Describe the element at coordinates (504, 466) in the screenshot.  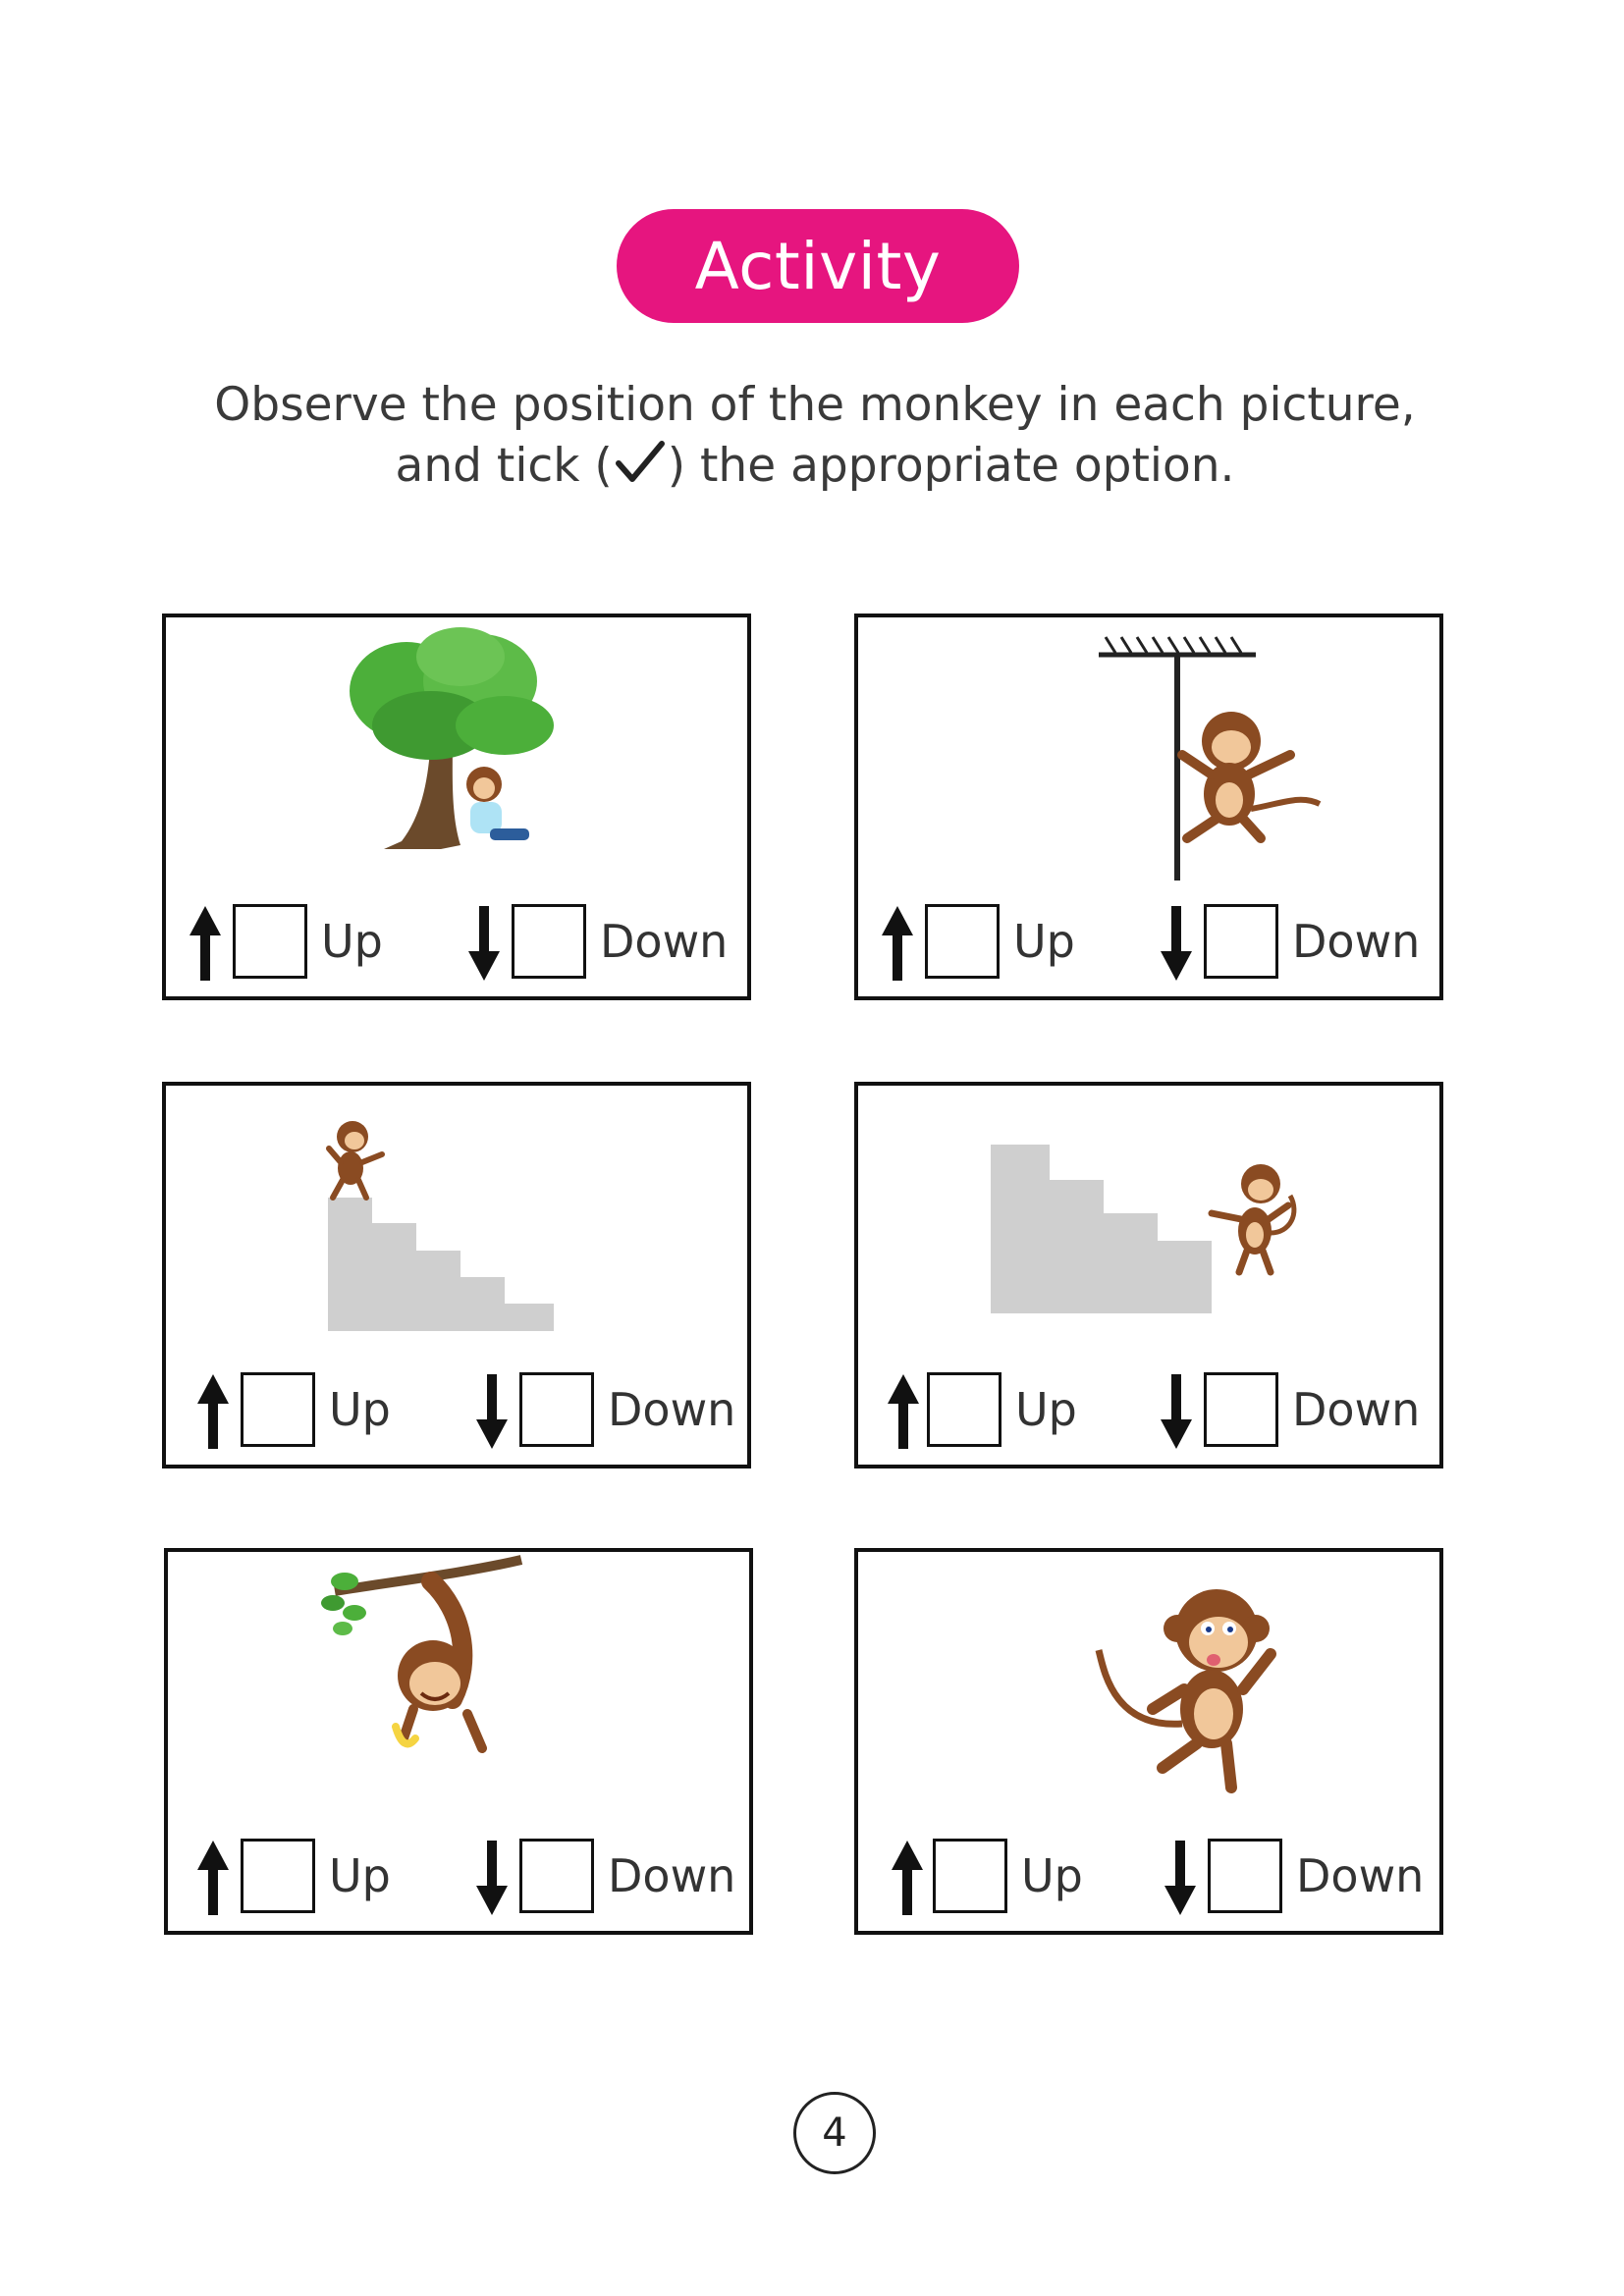
I see `instruction-text-before: and tick (` at that location.